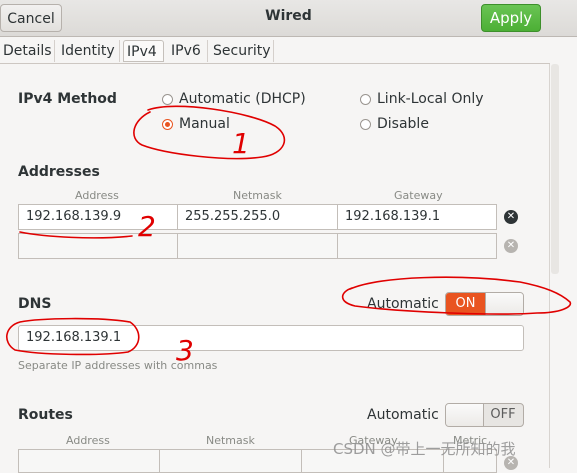 The height and width of the screenshot is (473, 577). Describe the element at coordinates (503, 414) in the screenshot. I see `switch-state-off: OFF` at that location.